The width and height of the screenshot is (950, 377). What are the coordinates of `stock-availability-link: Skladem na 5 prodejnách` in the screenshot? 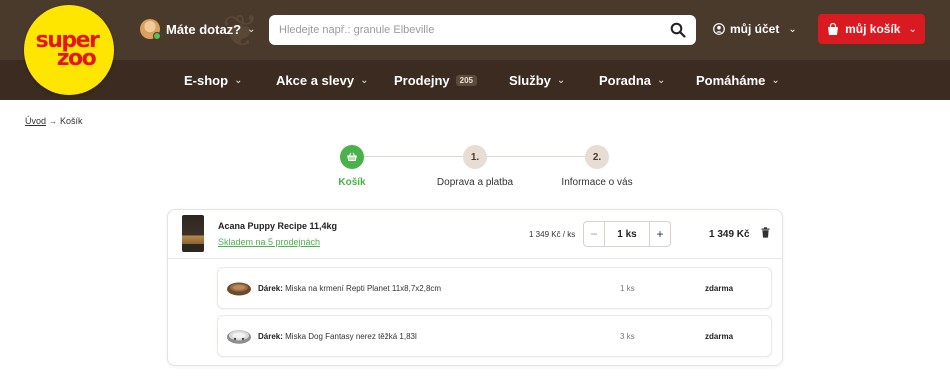 It's located at (269, 242).